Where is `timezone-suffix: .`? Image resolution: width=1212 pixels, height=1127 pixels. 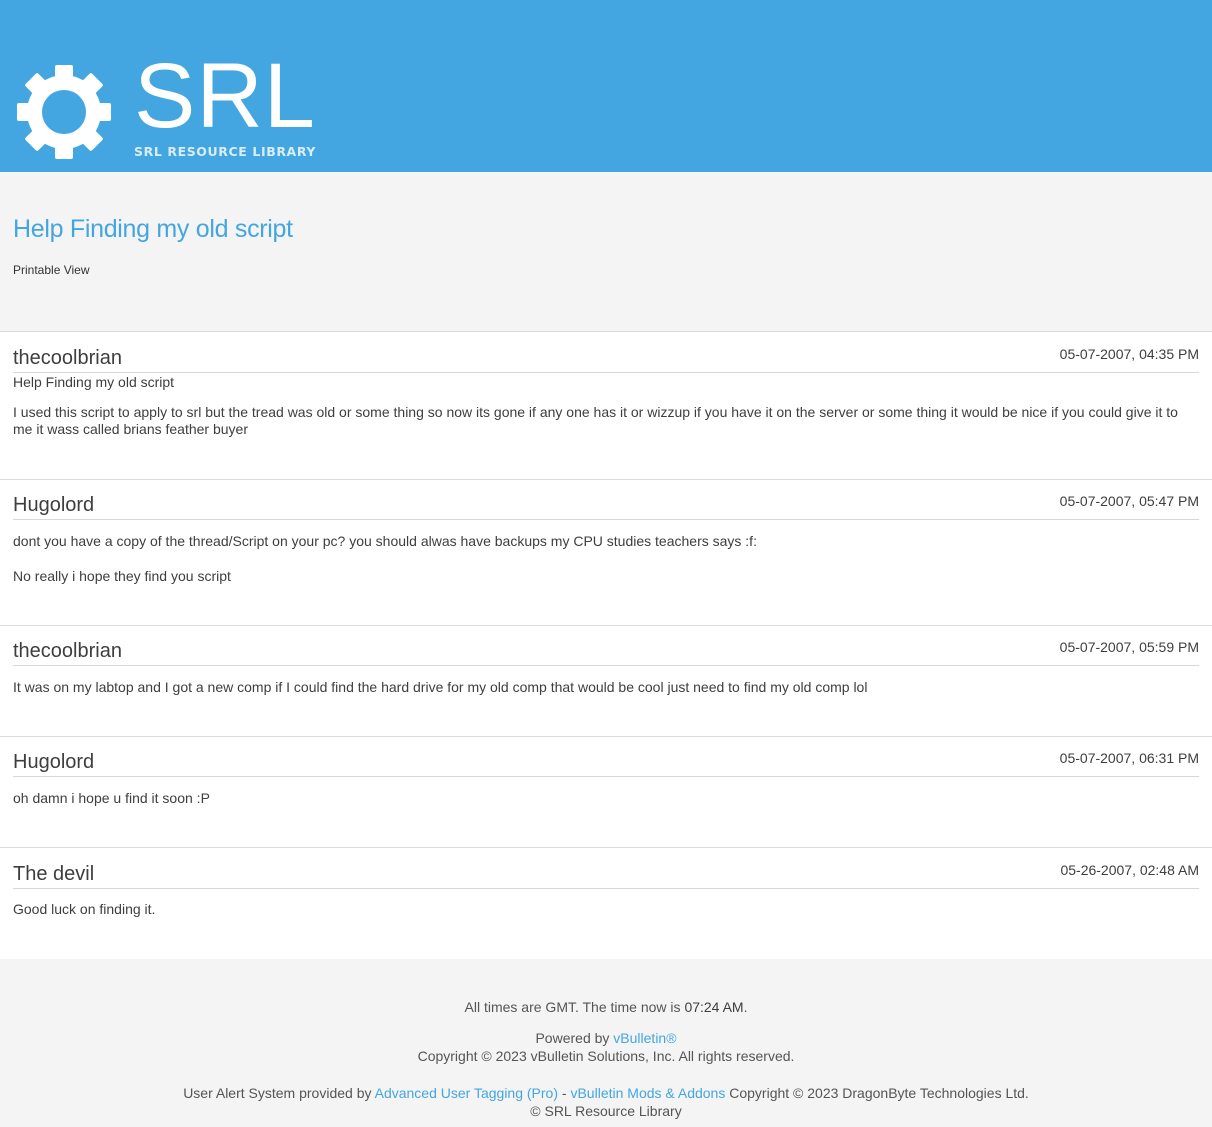
timezone-suffix: . is located at coordinates (745, 1007).